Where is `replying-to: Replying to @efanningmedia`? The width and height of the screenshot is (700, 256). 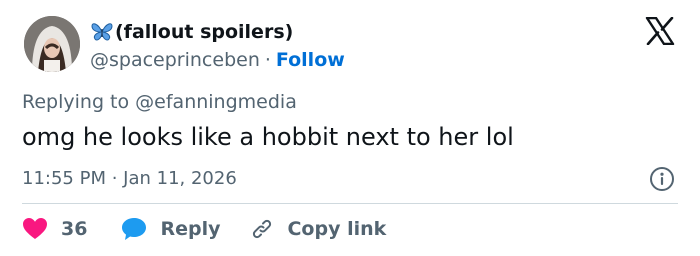 replying-to: Replying to @efanningmedia is located at coordinates (159, 102).